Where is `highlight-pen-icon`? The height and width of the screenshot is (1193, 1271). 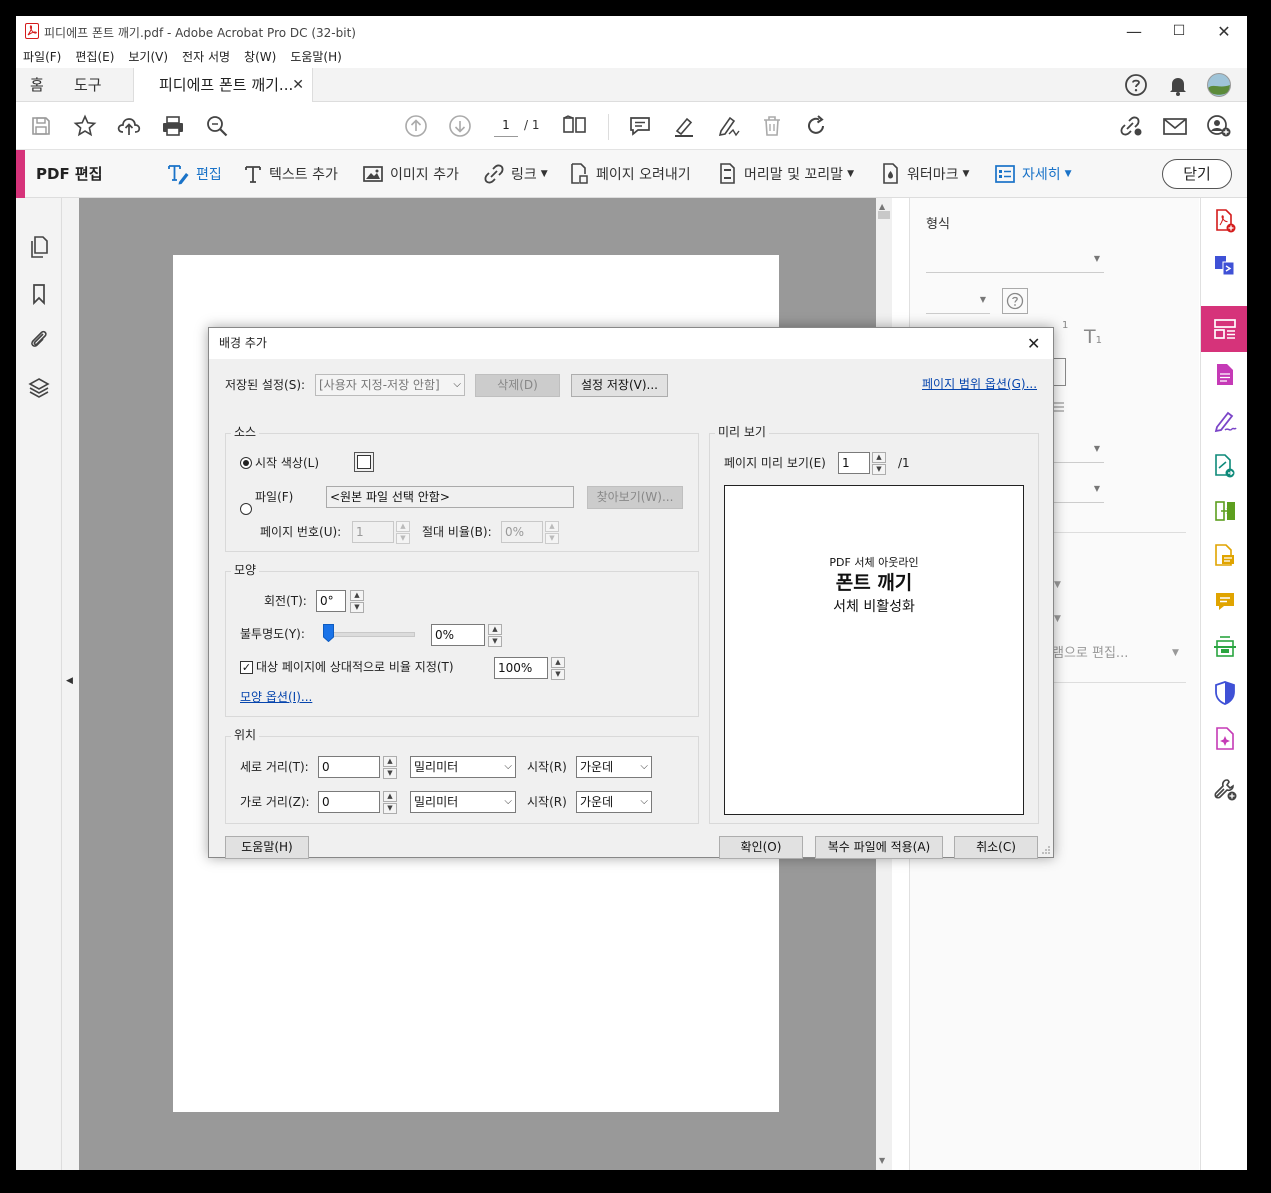 highlight-pen-icon is located at coordinates (684, 126).